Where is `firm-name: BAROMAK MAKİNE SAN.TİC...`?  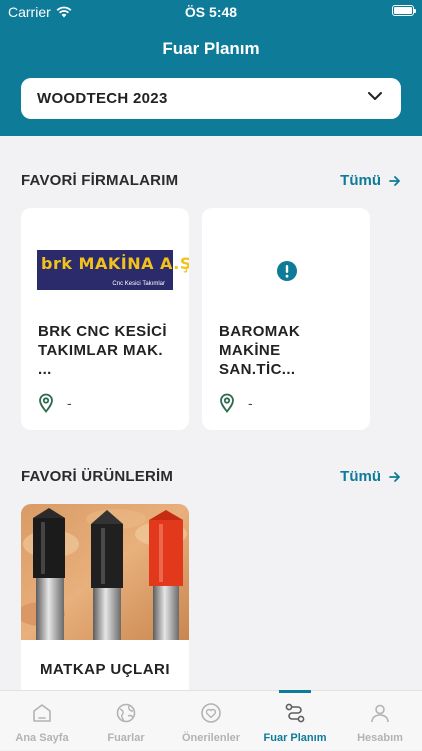 firm-name: BAROMAK MAKİNE SAN.TİC... is located at coordinates (260, 350).